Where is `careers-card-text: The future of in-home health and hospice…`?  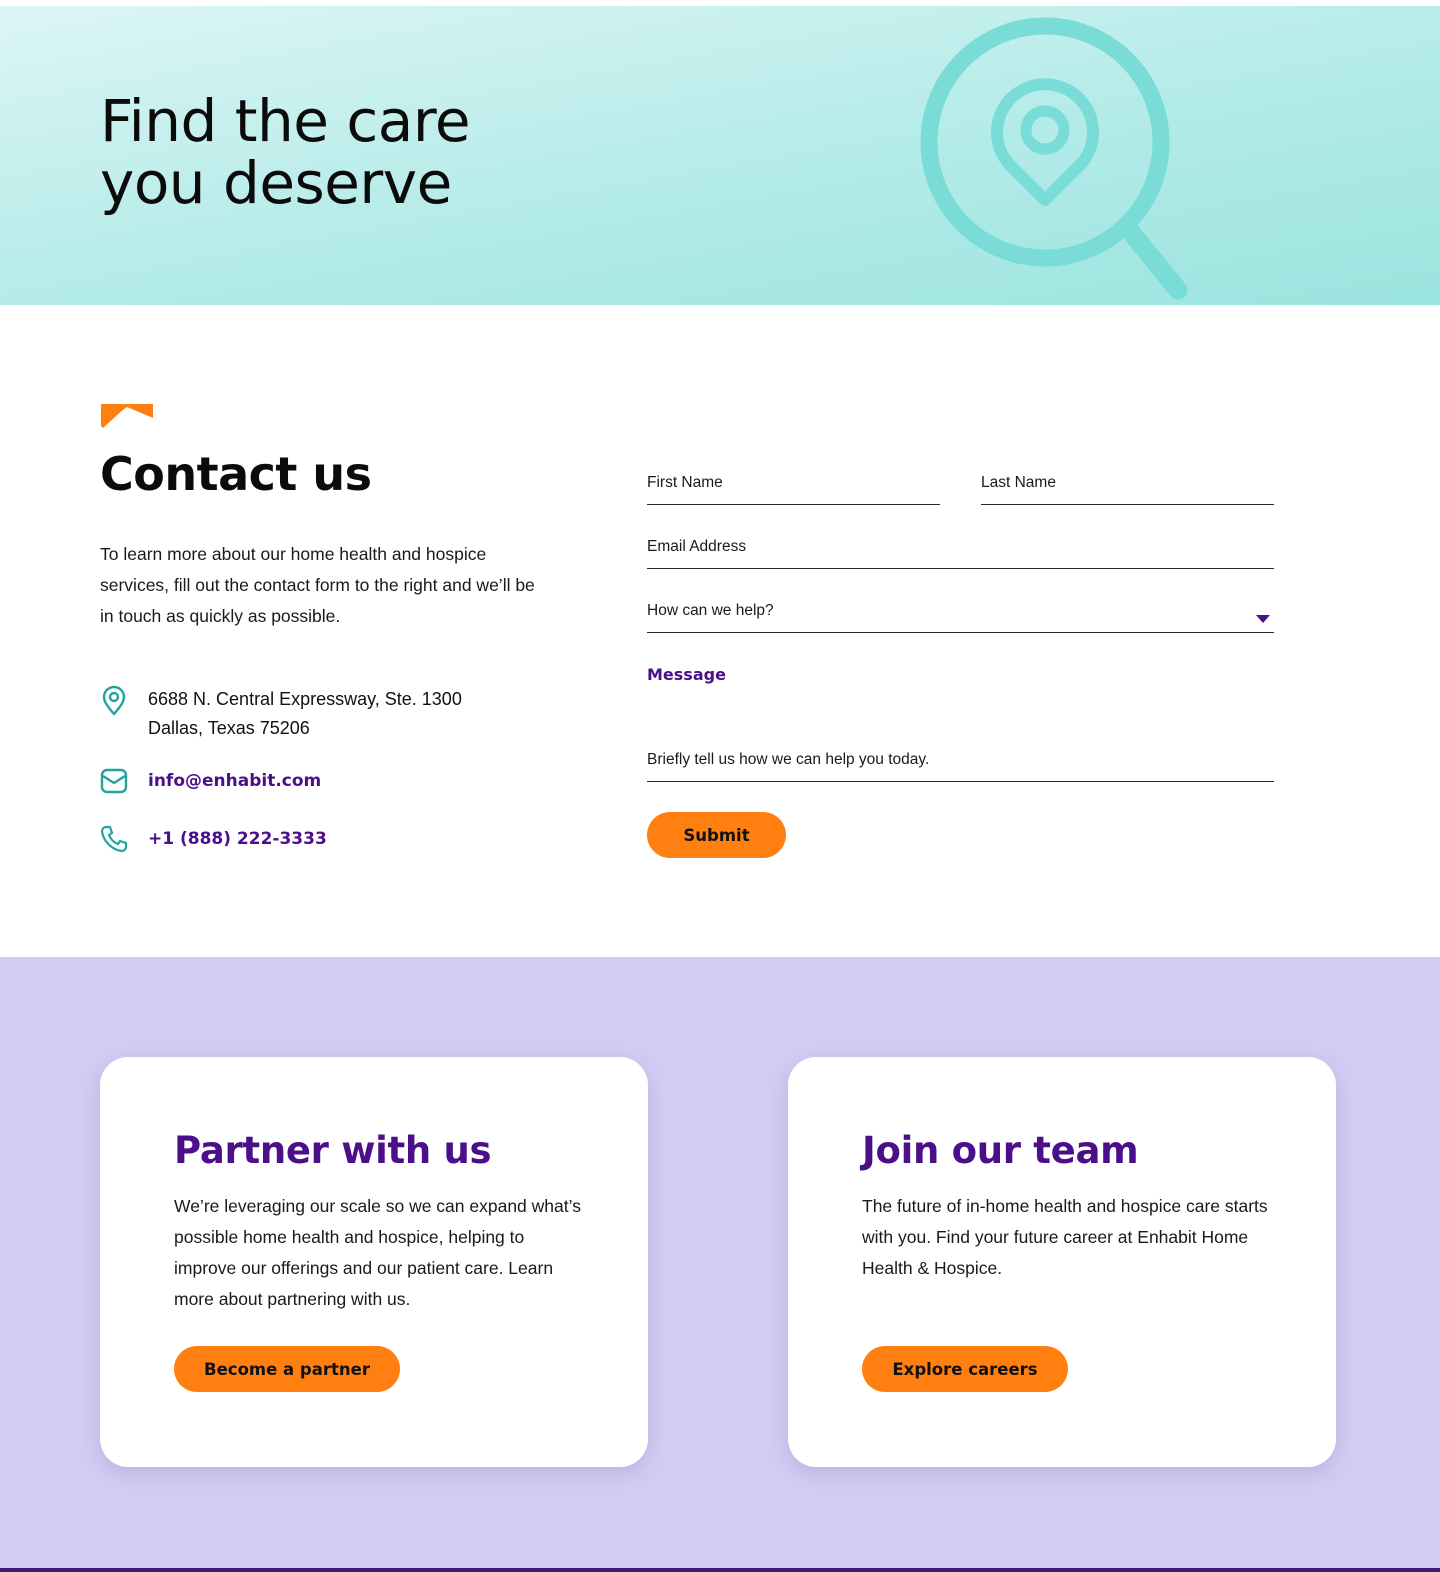
careers-card-text: The future of in-home health and hospice… is located at coordinates (1065, 1237).